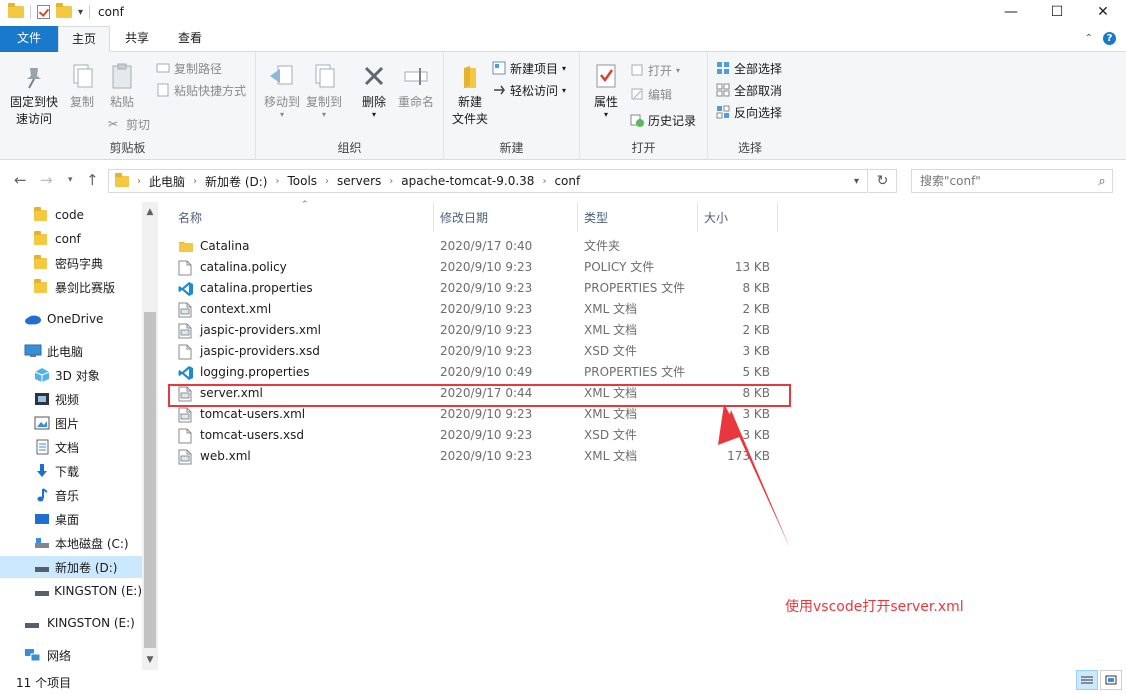 This screenshot has width=1126, height=694. What do you see at coordinates (1109, 38) in the screenshot?
I see `help-icon: ?` at bounding box center [1109, 38].